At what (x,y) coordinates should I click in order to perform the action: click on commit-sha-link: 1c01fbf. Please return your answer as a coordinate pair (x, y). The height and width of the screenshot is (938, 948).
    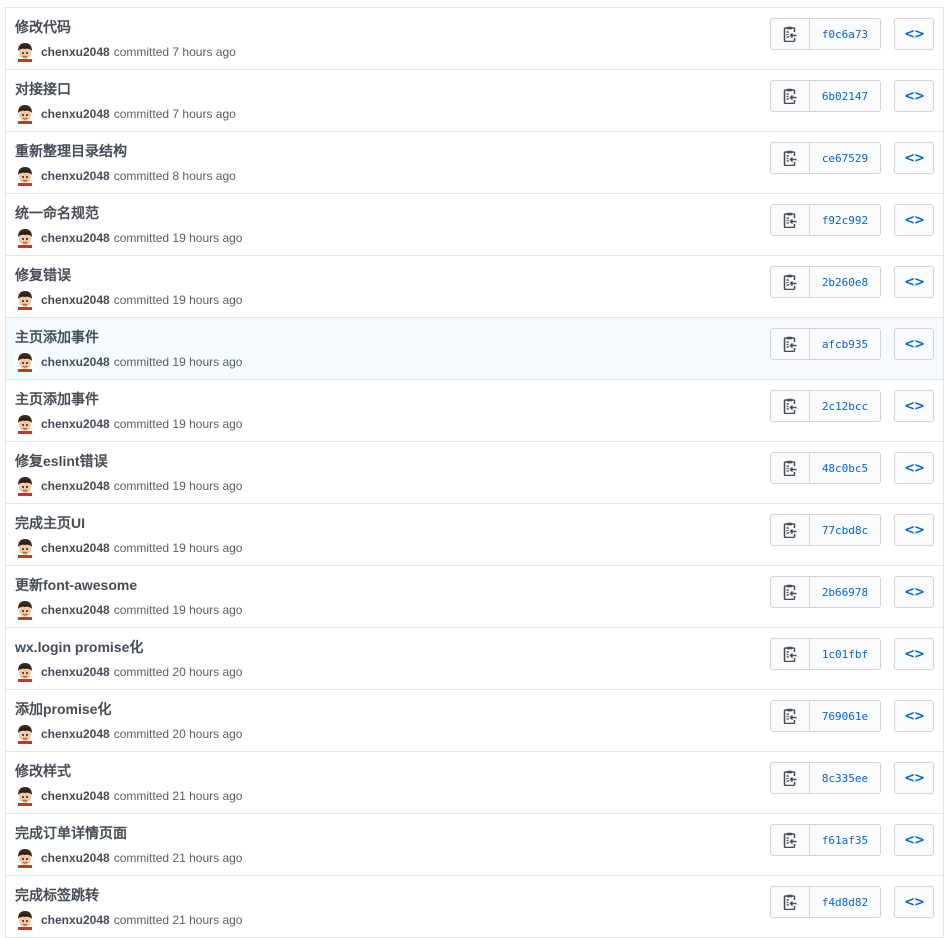
    Looking at the image, I should click on (845, 654).